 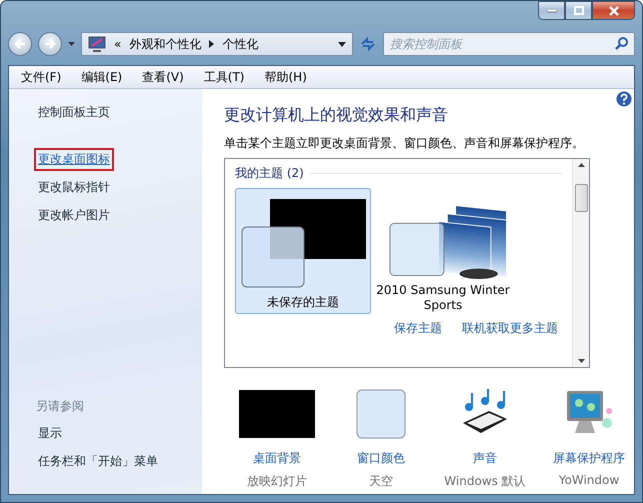 I want to click on forward-button, so click(x=50, y=44).